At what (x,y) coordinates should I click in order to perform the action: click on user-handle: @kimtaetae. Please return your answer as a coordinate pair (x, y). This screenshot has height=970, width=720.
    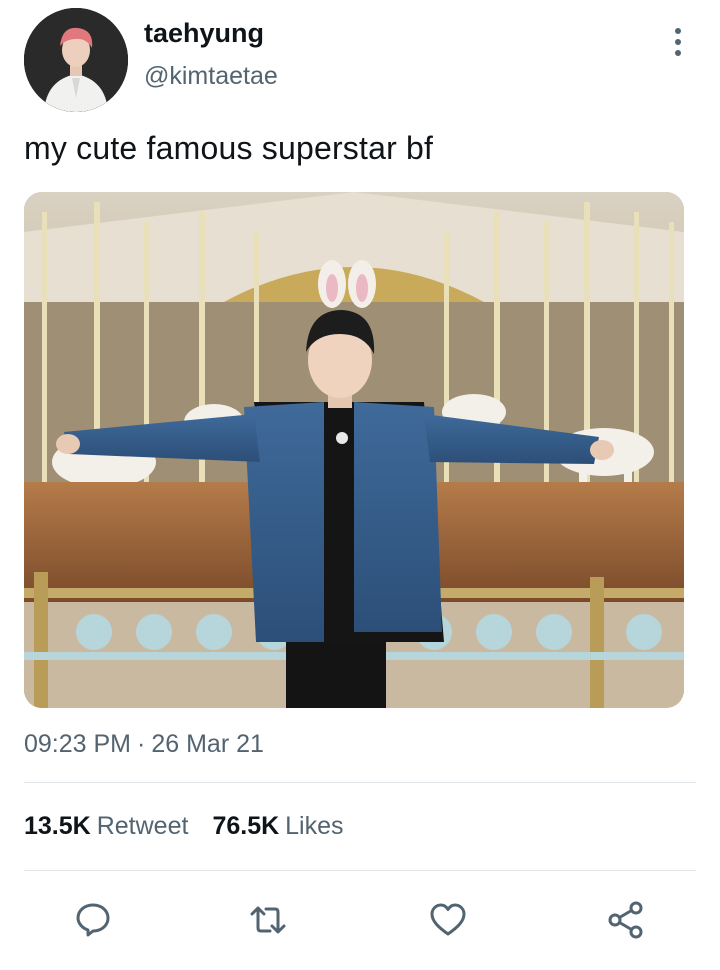
    Looking at the image, I should click on (211, 76).